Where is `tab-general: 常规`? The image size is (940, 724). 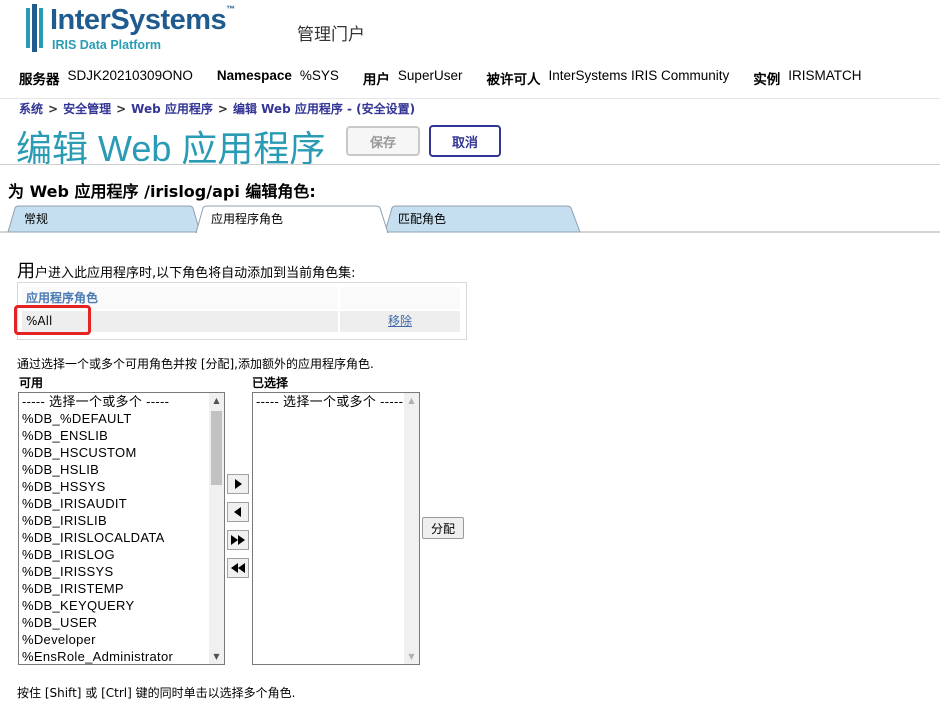
tab-general: 常规 is located at coordinates (104, 219).